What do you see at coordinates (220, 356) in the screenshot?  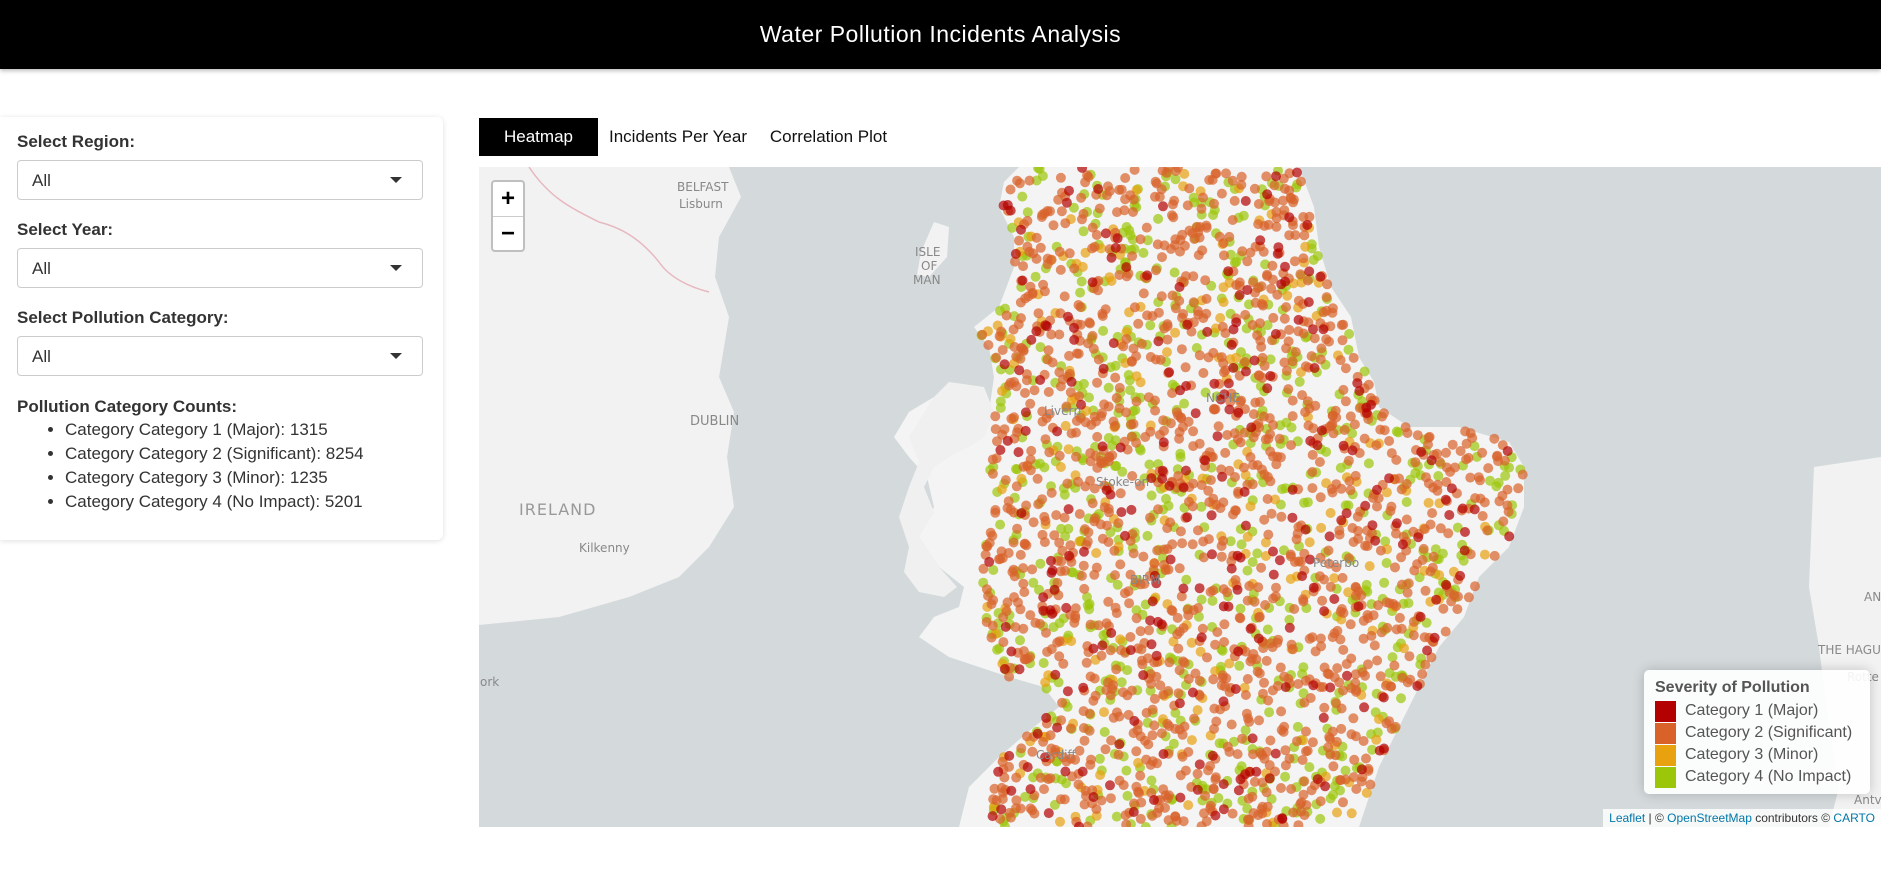 I see `category-select: All` at bounding box center [220, 356].